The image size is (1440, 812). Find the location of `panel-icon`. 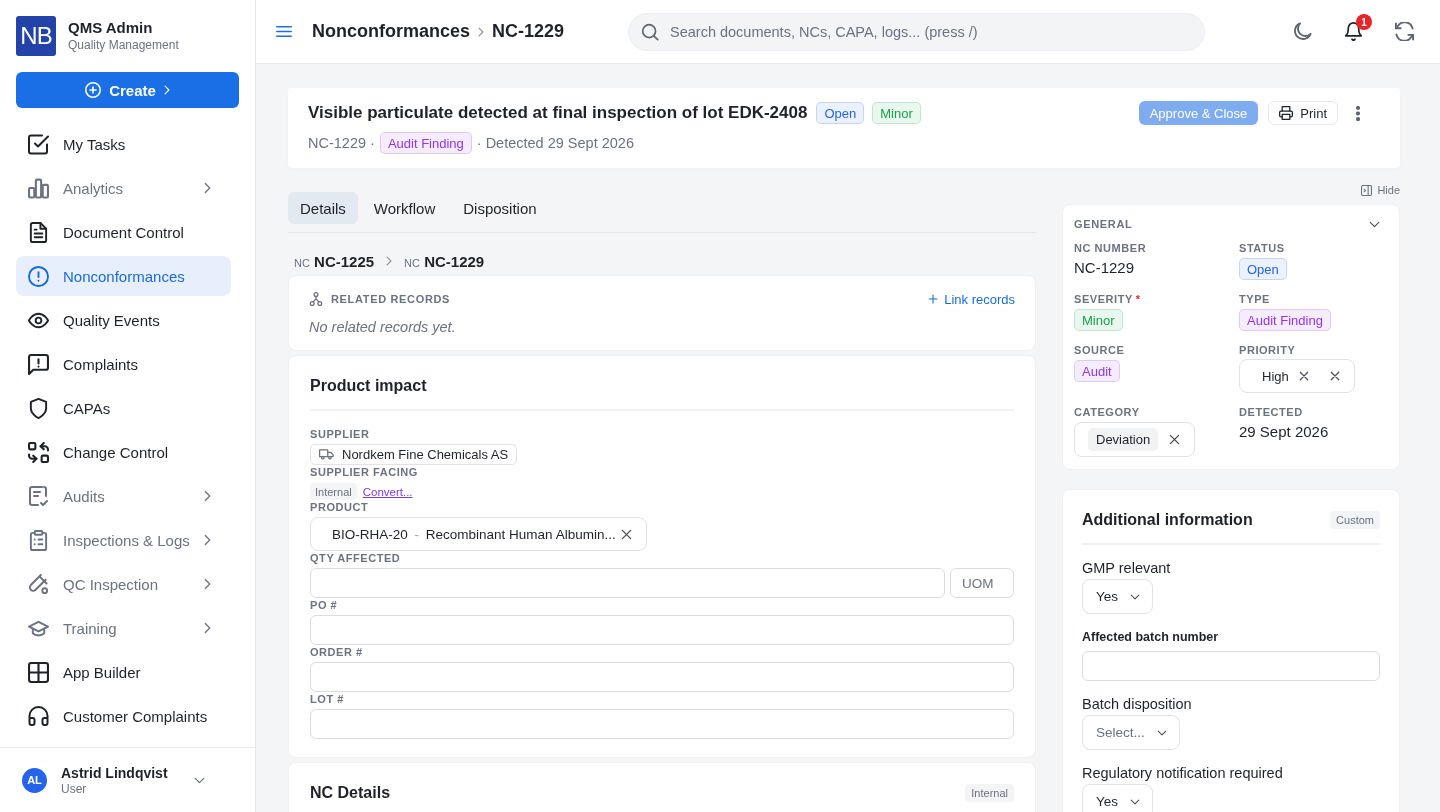

panel-icon is located at coordinates (1367, 190).